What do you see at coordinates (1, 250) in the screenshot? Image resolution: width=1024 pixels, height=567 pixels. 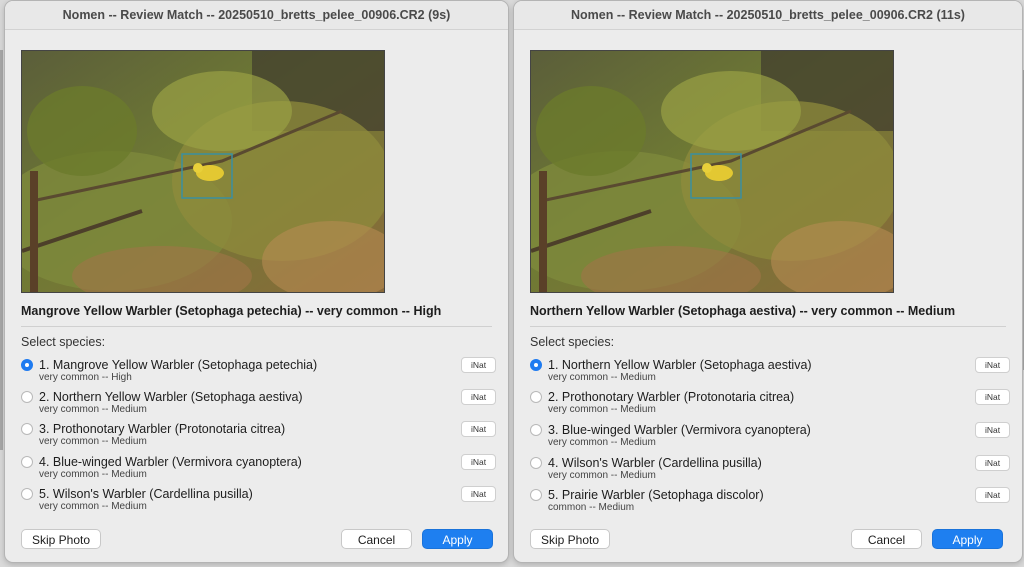 I see `background-strip-left` at bounding box center [1, 250].